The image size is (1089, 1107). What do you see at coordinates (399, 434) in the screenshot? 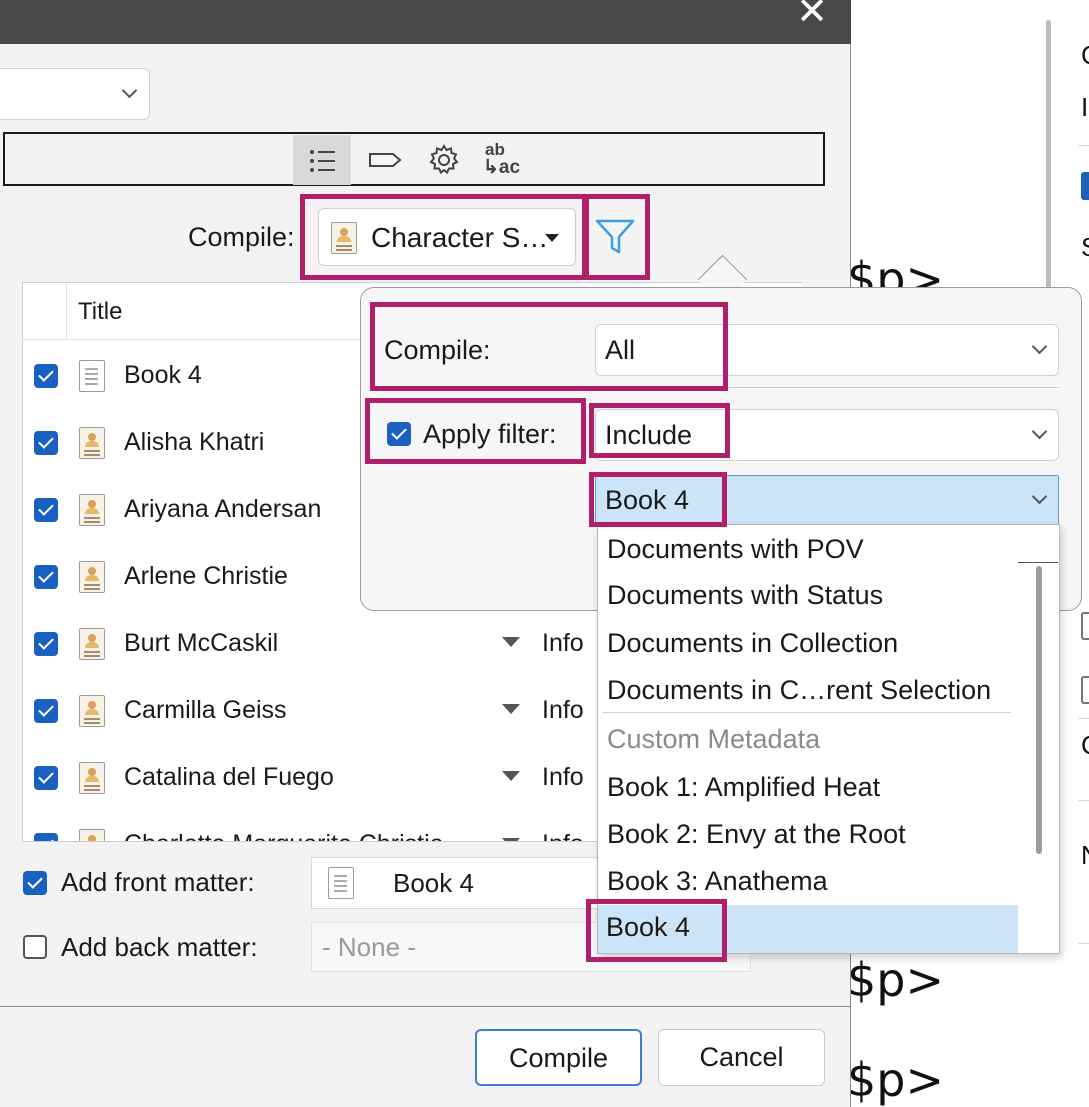
I see `apply-filter-checkbox` at bounding box center [399, 434].